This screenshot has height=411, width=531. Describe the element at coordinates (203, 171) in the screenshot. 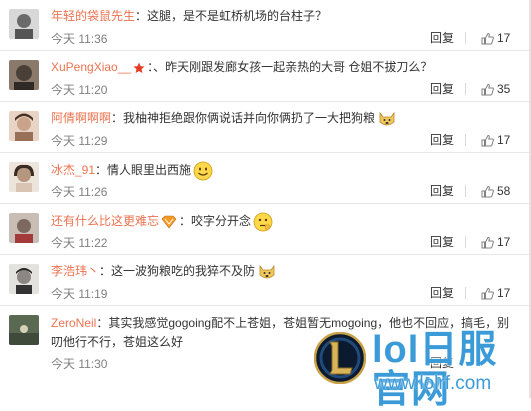

I see `smile-emoji-icon` at that location.